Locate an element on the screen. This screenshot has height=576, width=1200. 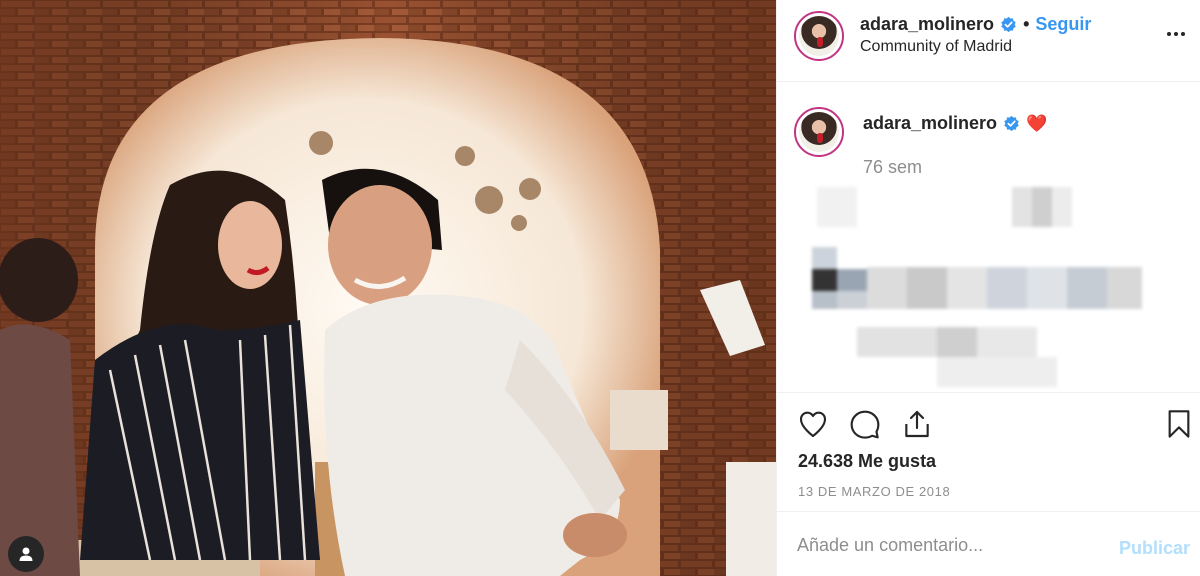
bookmark-icon is located at coordinates (1179, 424).